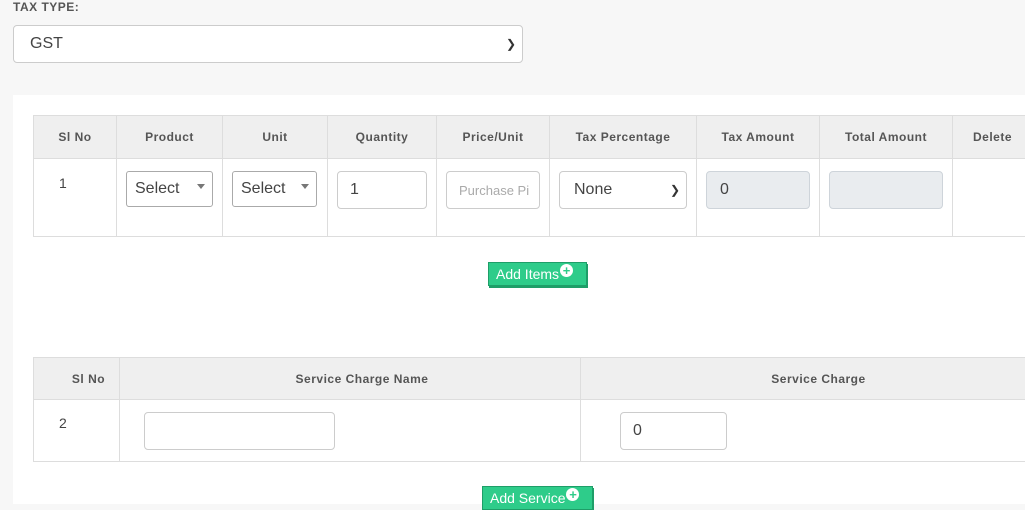 This screenshot has height=510, width=1025. I want to click on price-unit-input: Purchase Pi, so click(493, 190).